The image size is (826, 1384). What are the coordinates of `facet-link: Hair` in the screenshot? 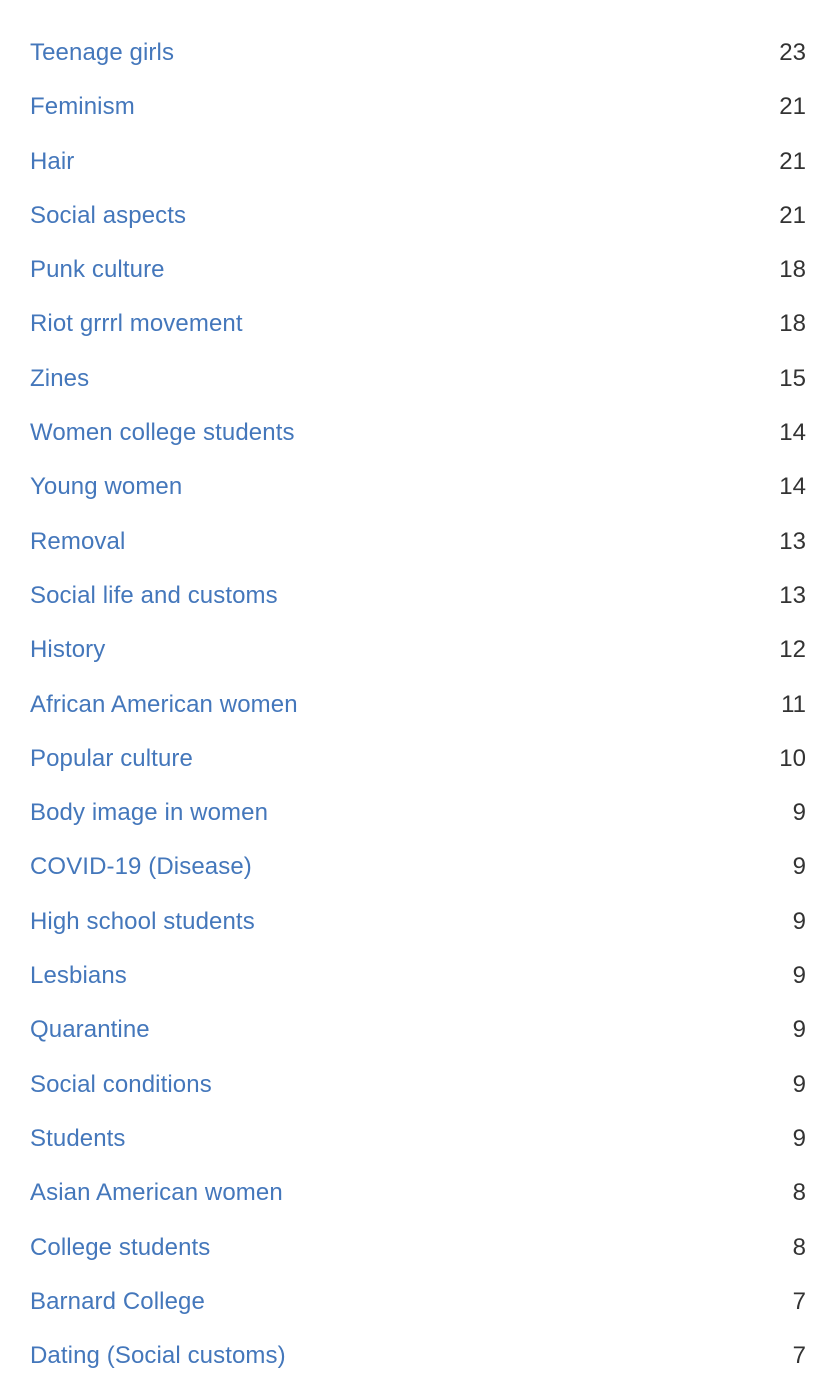 It's located at (52, 162).